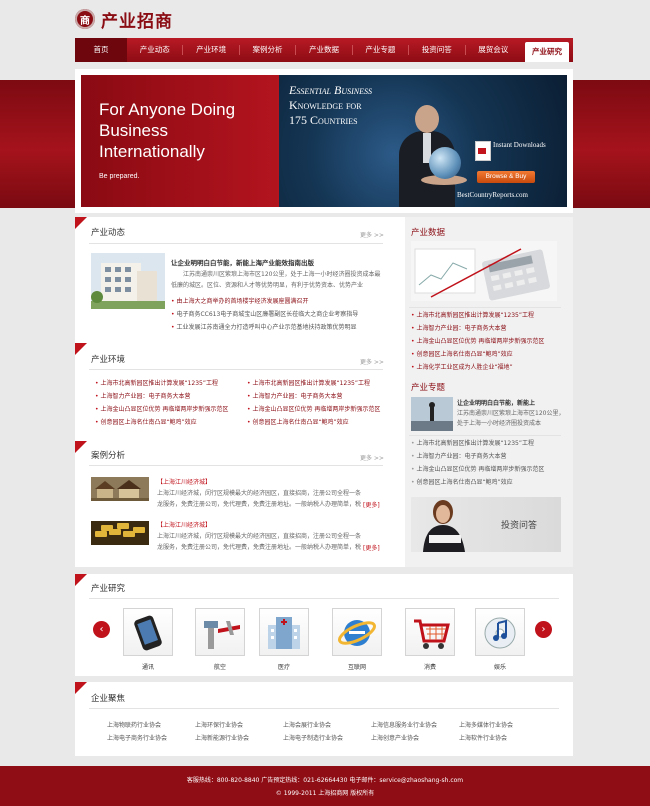 The height and width of the screenshot is (806, 650). What do you see at coordinates (506, 177) in the screenshot?
I see `browse-buy-button: Browse & Buy` at bounding box center [506, 177].